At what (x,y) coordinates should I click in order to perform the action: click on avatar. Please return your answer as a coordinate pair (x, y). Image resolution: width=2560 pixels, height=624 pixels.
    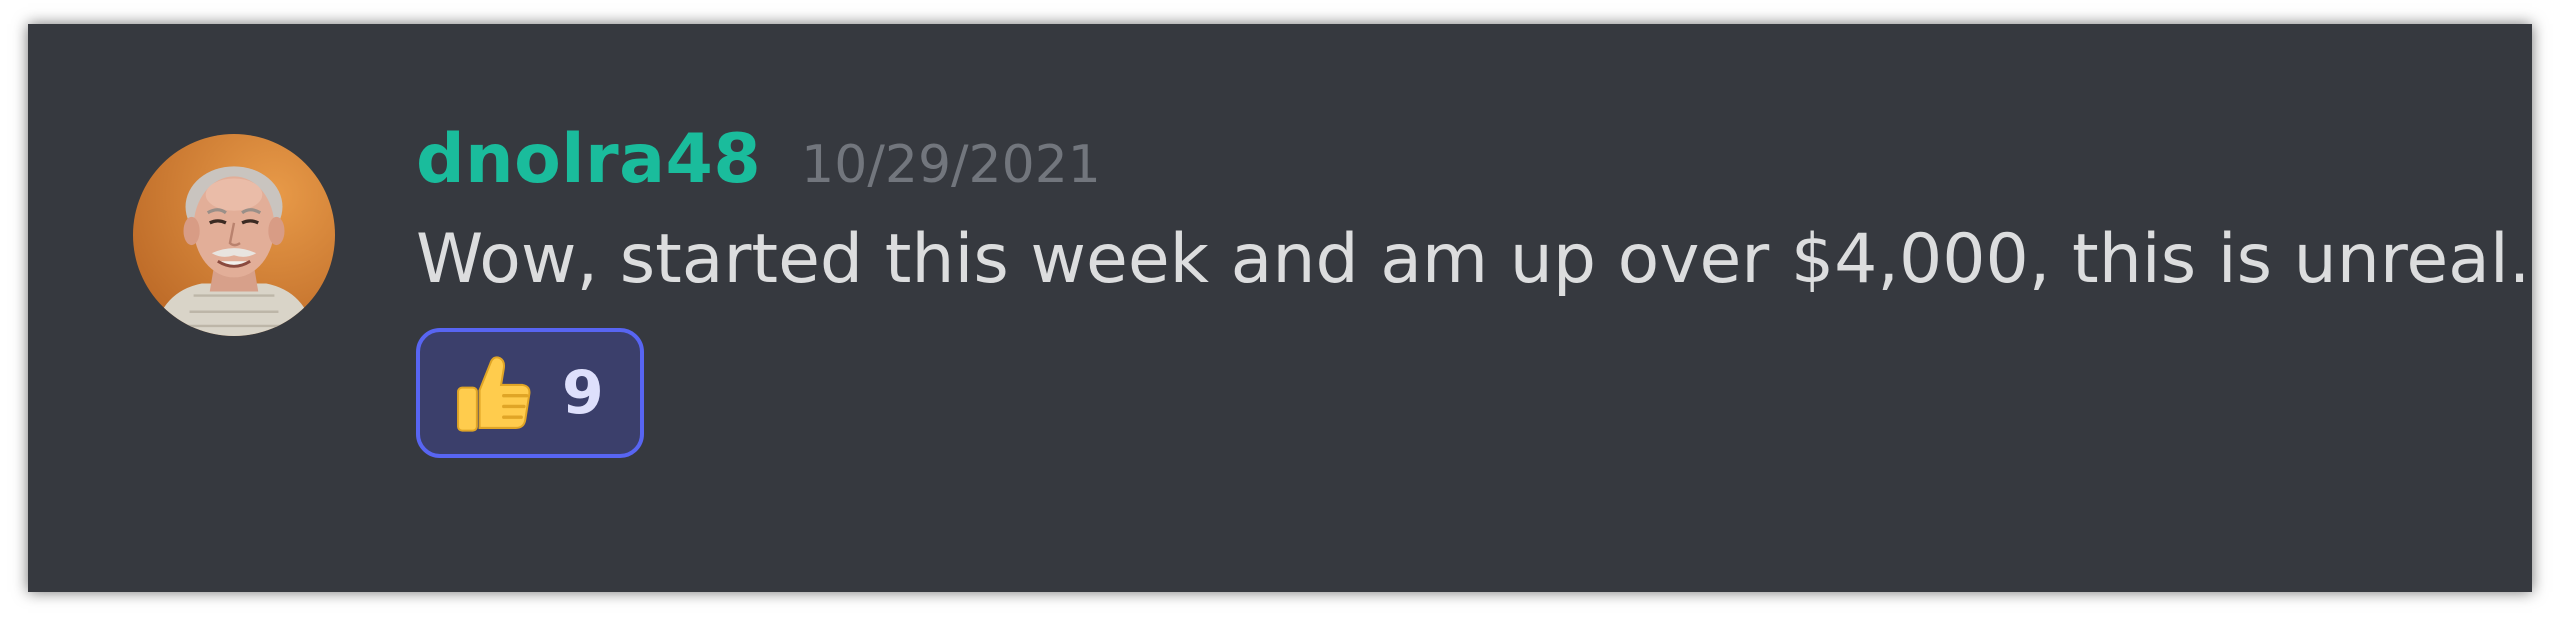
    Looking at the image, I should click on (234, 235).